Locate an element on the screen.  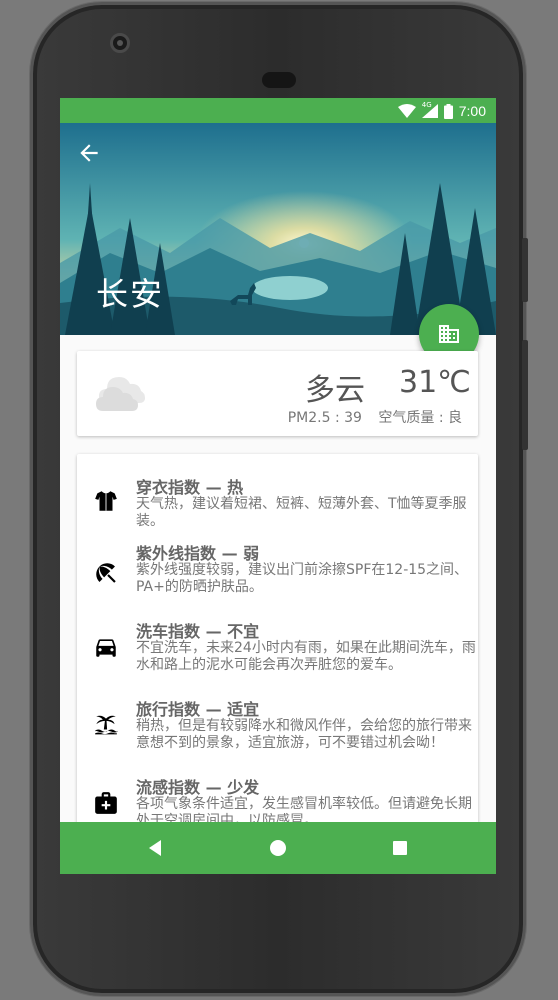
nav-back-icon is located at coordinates (156, 848).